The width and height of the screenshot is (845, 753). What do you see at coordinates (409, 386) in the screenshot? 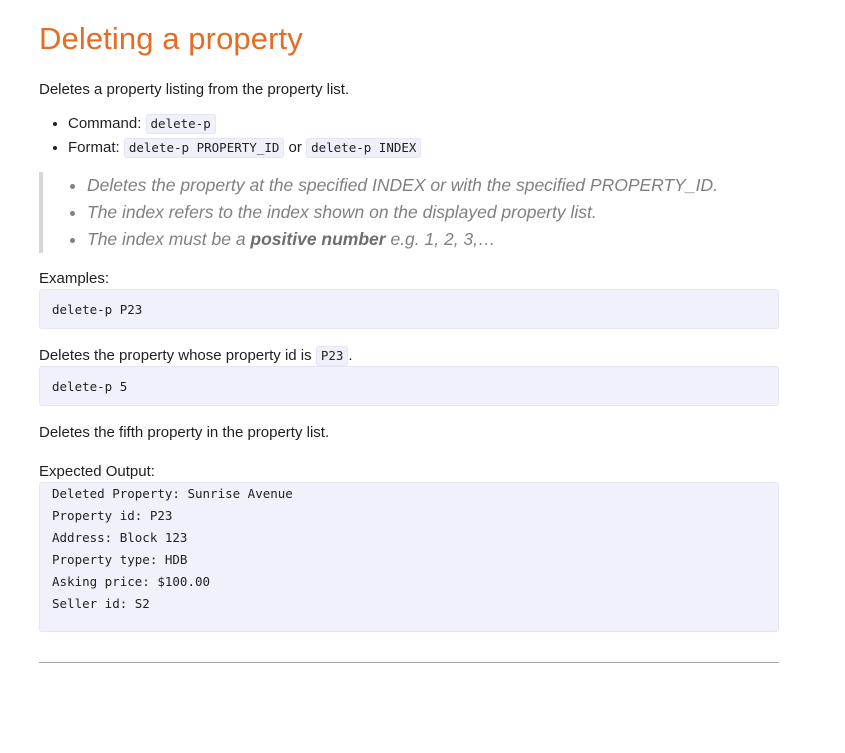
I see `example-code-block: delete-p 5` at bounding box center [409, 386].